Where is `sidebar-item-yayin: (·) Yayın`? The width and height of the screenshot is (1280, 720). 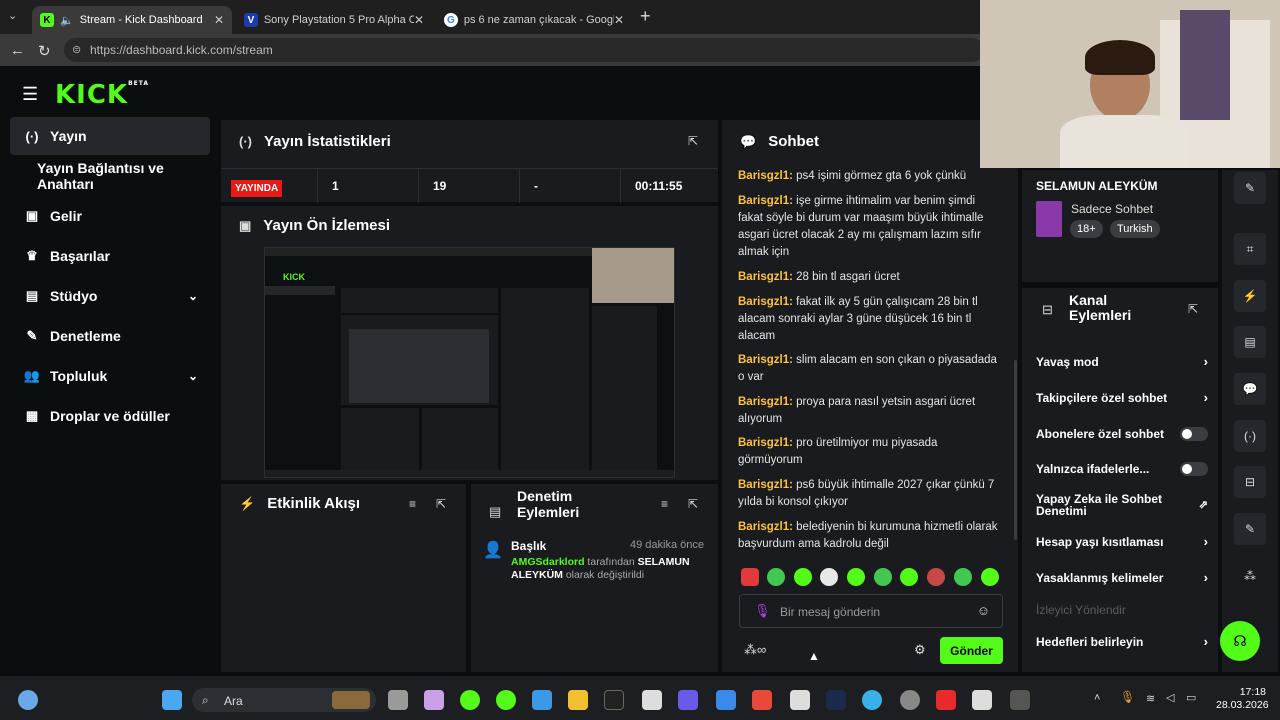
sidebar-item-yayin: (·) Yayın is located at coordinates (110, 136).